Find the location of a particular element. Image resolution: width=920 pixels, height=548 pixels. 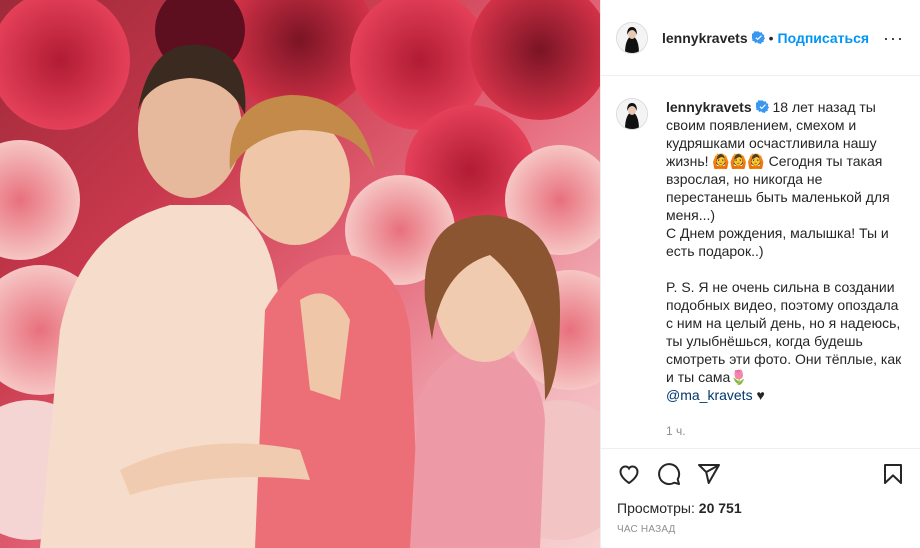

follow-button: Подписаться is located at coordinates (824, 38).